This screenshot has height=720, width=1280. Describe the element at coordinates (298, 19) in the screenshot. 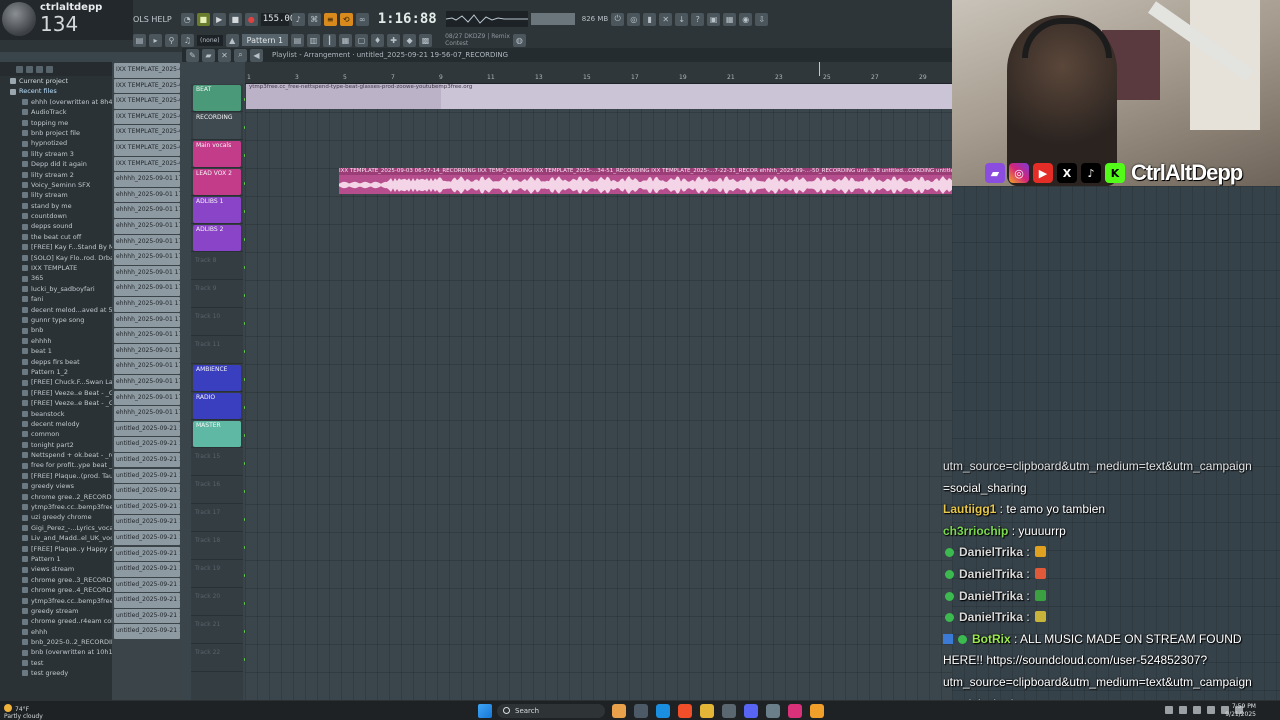

I see `typing-keyboard-icon: ♪` at that location.